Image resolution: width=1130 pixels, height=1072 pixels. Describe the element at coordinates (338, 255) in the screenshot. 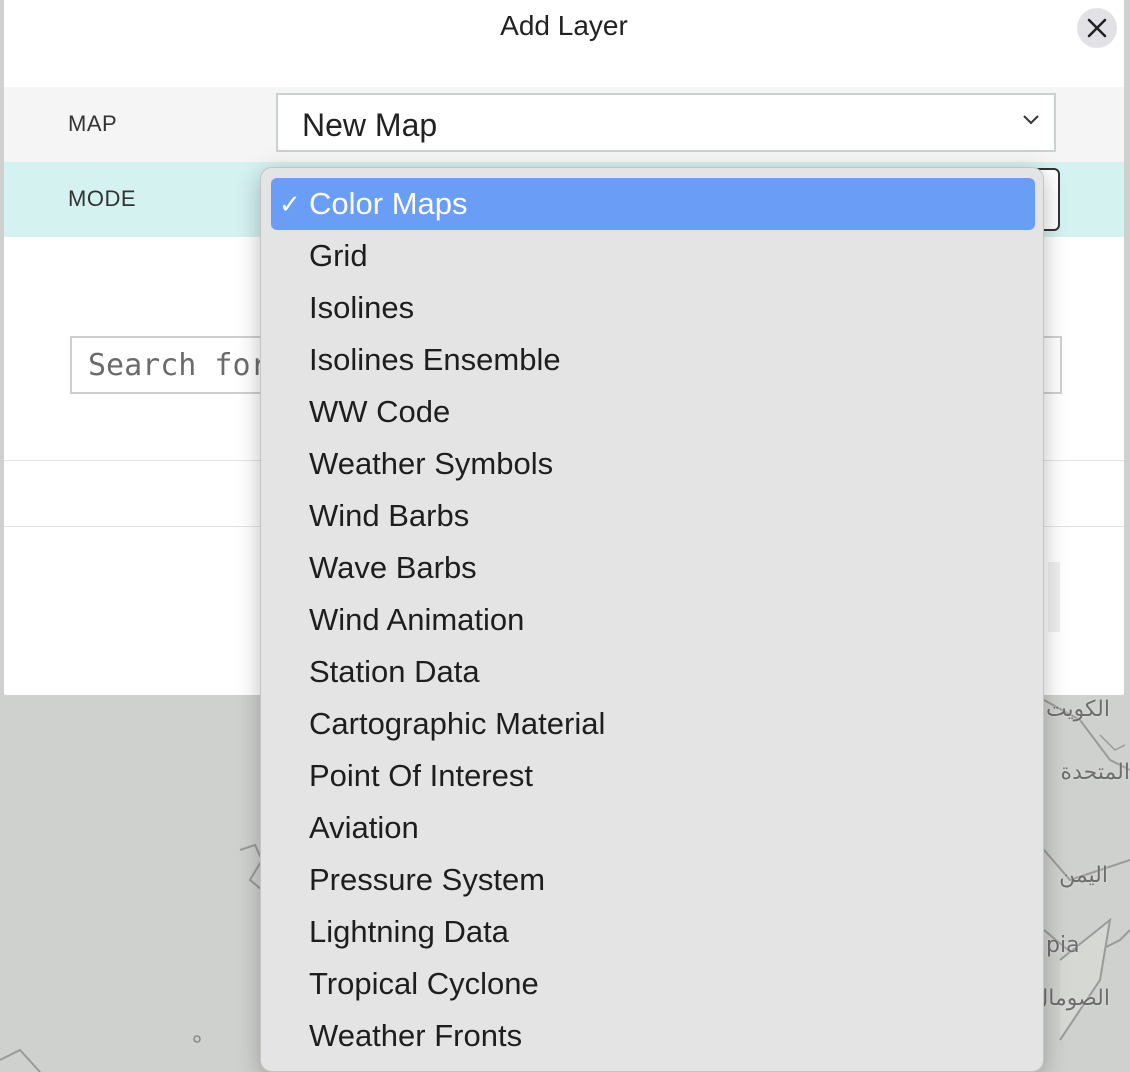

I see `option-label: Grid` at that location.